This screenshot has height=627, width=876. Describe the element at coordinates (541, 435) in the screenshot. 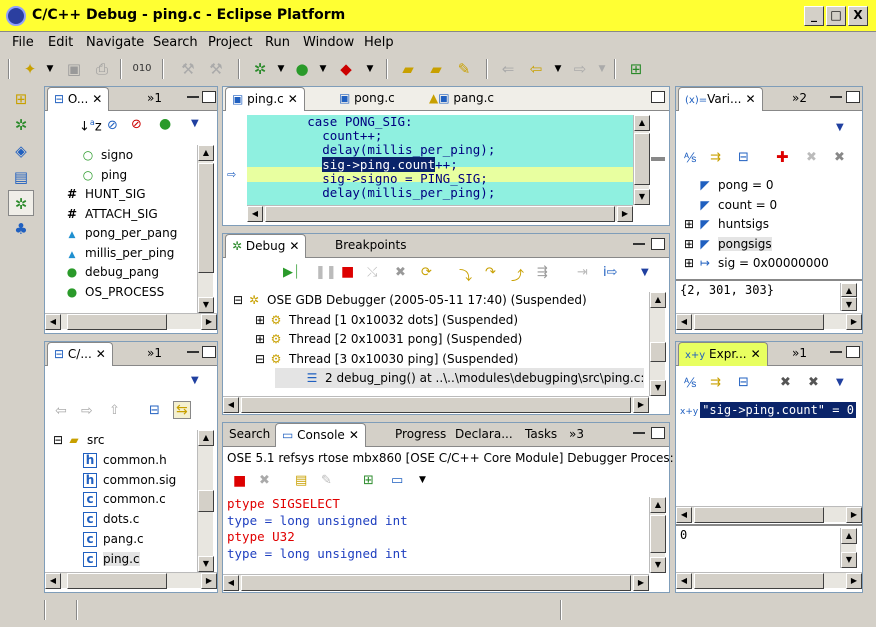

I see `tab-tasks: Tasks` at that location.